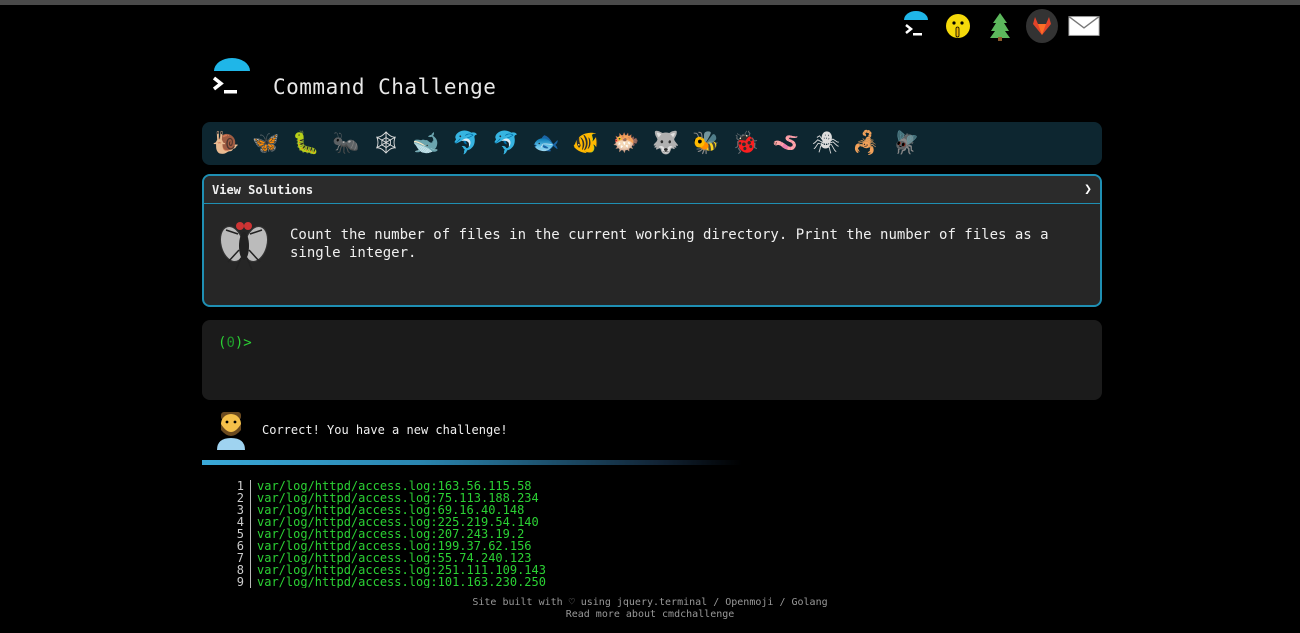  I want to click on avatar-icon, so click(231, 430).